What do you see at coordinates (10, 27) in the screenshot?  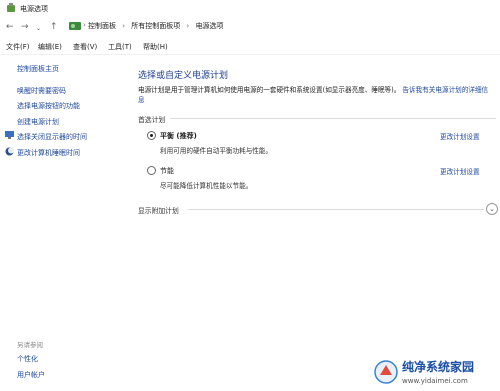 I see `back-arrow-icon: ←` at bounding box center [10, 27].